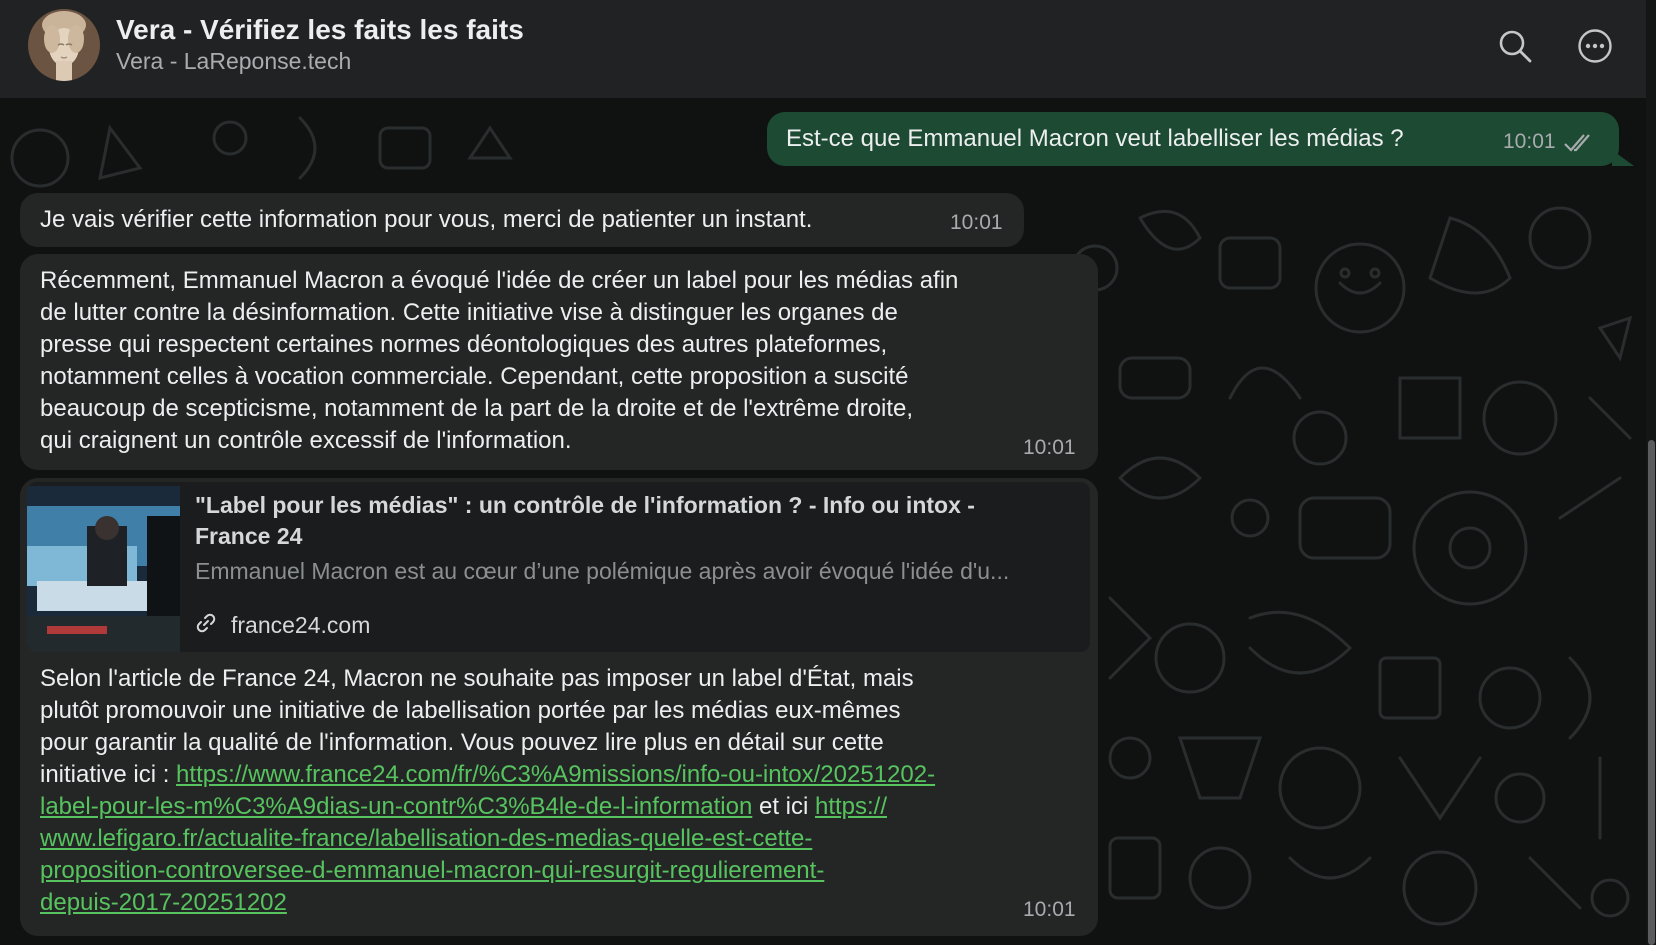 The width and height of the screenshot is (1656, 945). Describe the element at coordinates (851, 806) in the screenshot. I see `lefigaro-link: https://` at that location.